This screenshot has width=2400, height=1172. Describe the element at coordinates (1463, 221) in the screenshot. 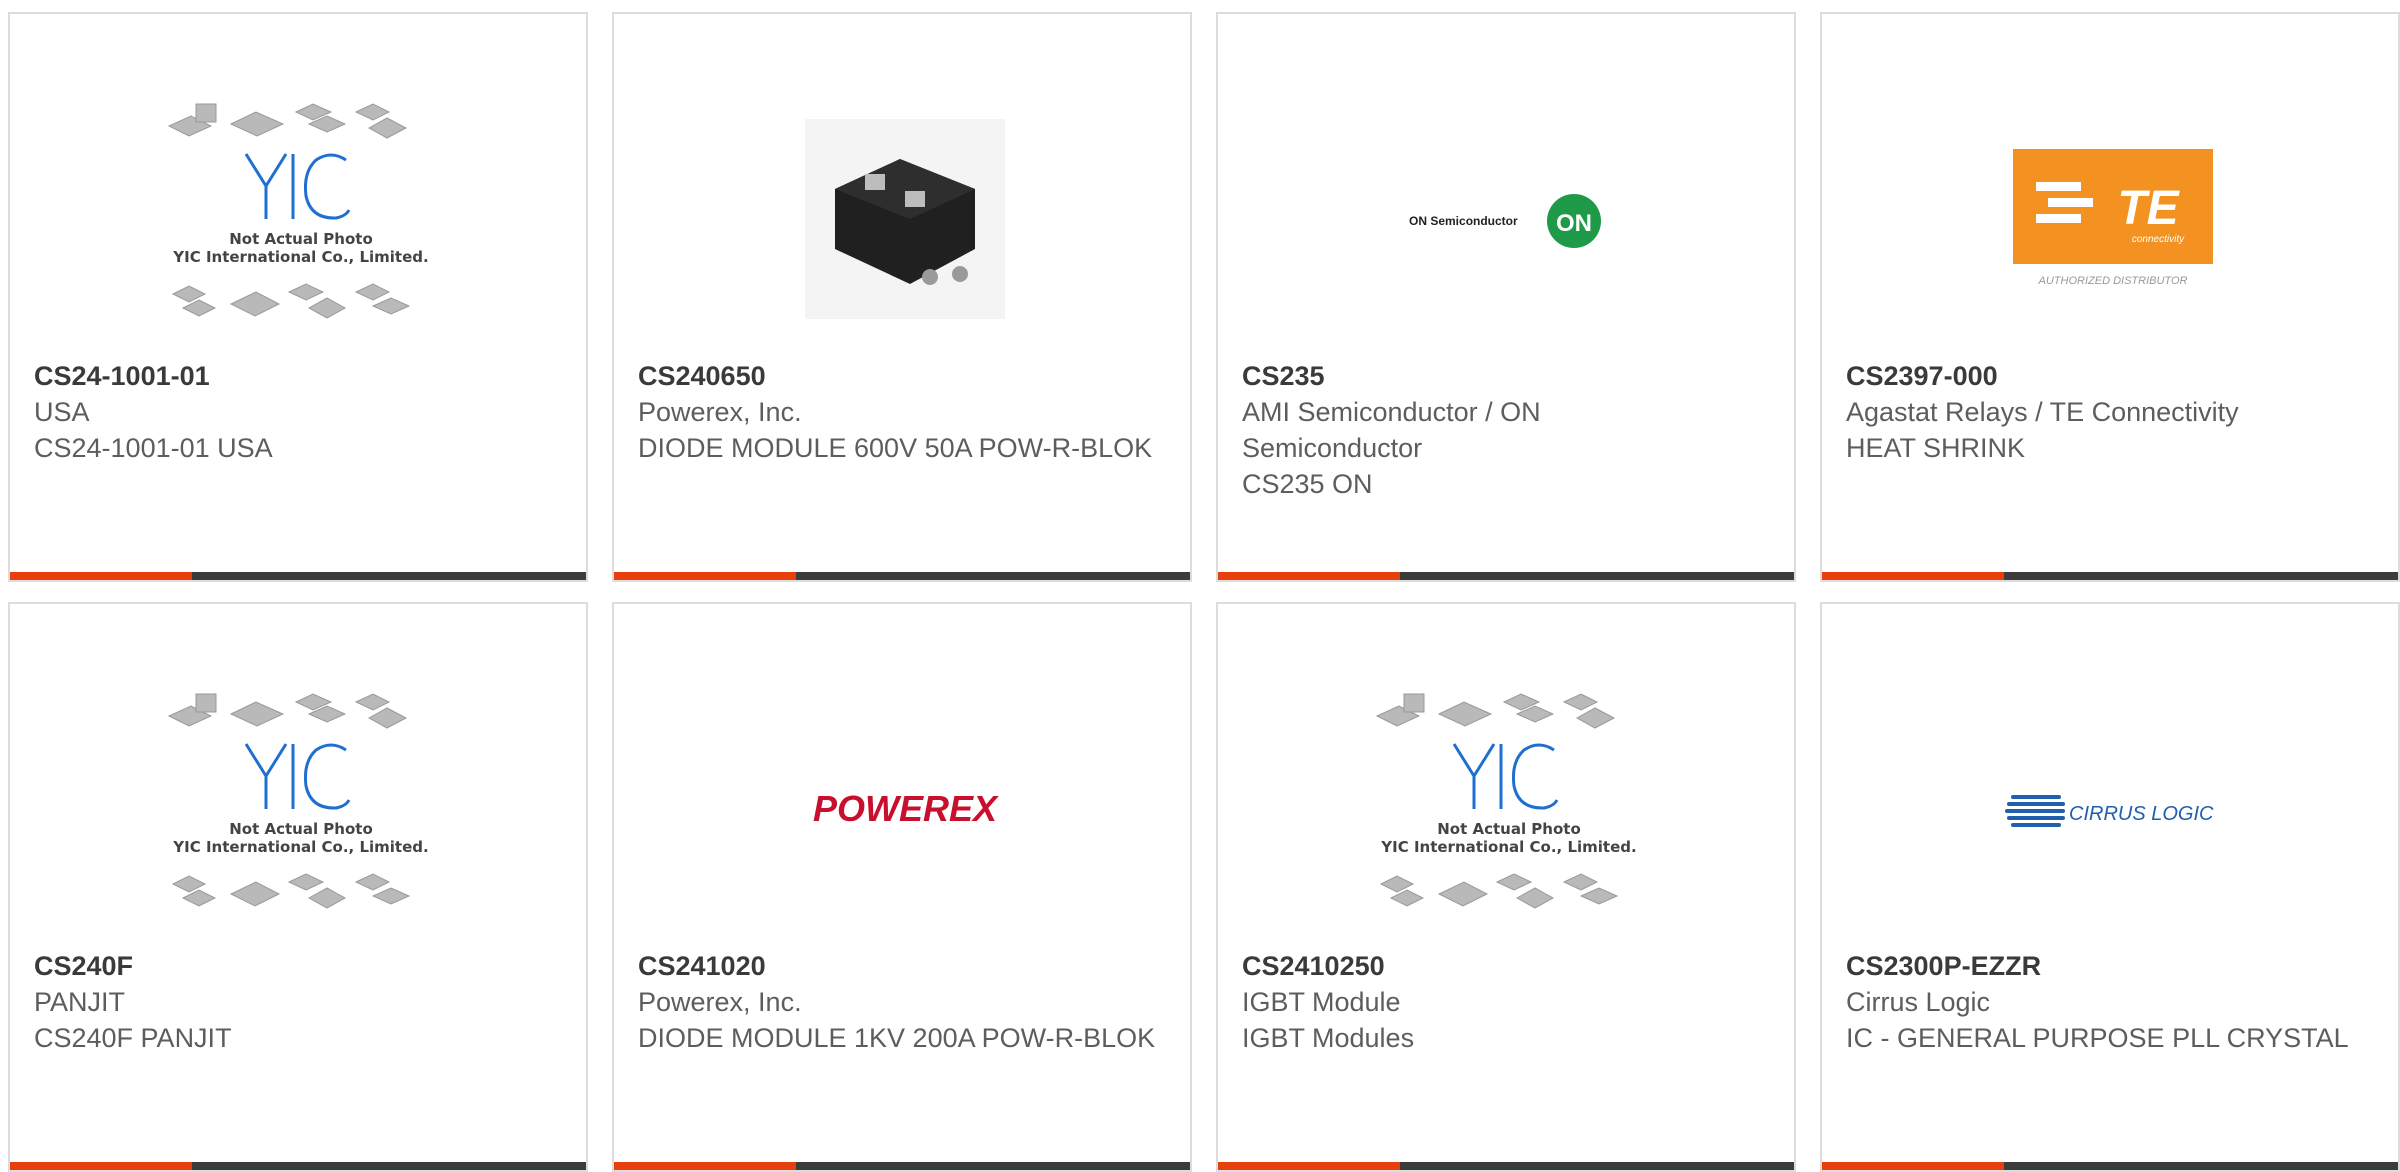

I see `on-semi-logo-text: ON Semiconductor` at that location.